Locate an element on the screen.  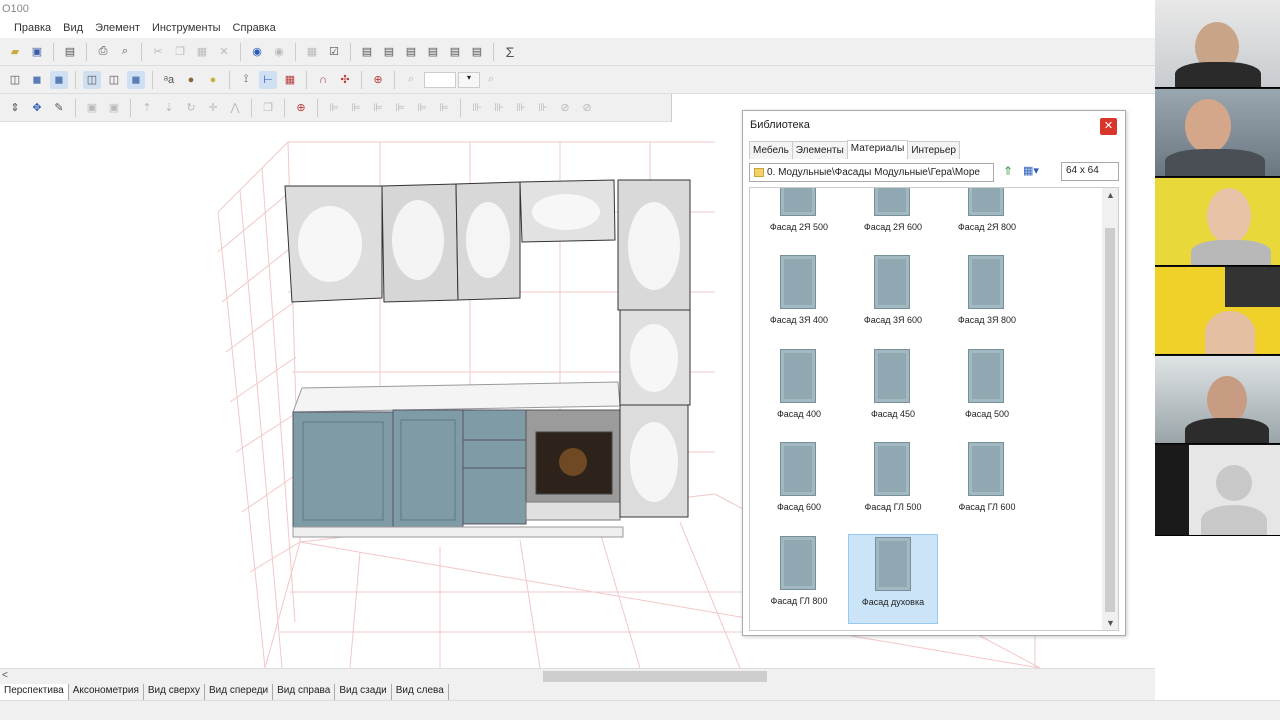
show-icon: ⊘ is located at coordinates (587, 108).